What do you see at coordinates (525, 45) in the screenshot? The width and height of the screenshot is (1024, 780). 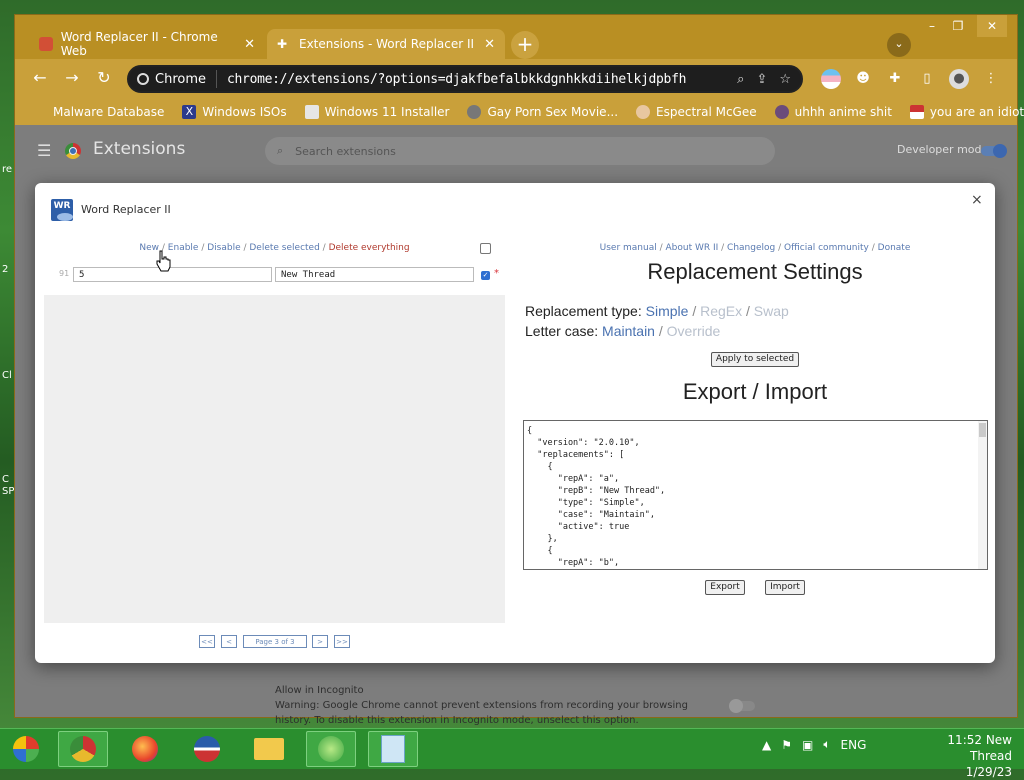 I see `new-tab-button: +` at bounding box center [525, 45].